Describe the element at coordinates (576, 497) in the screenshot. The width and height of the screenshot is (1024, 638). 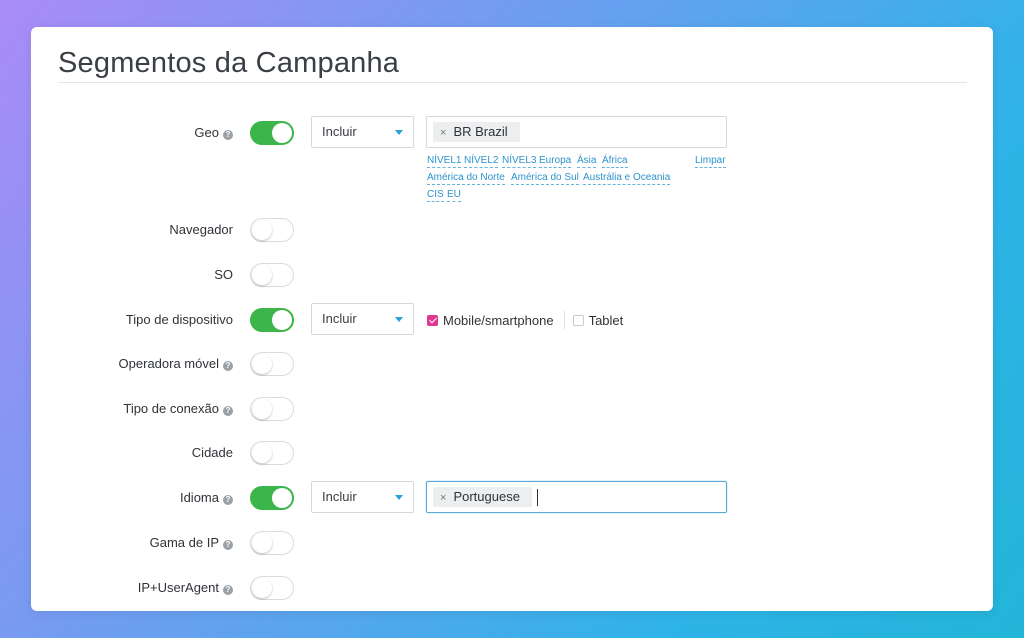
I see `idioma-tags-input: × Portuguese` at that location.